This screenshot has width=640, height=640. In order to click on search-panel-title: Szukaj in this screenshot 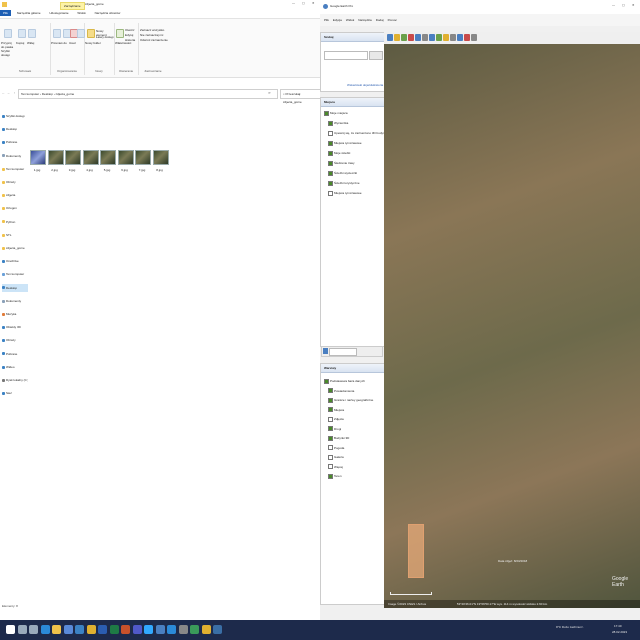, I will do `click(352, 37)`.